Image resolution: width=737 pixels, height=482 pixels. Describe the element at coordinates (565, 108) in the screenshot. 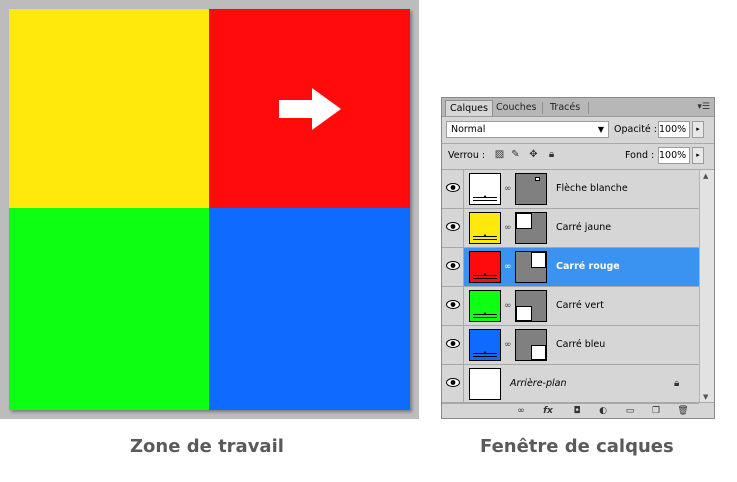

I see `tab-paths: Tracés` at that location.